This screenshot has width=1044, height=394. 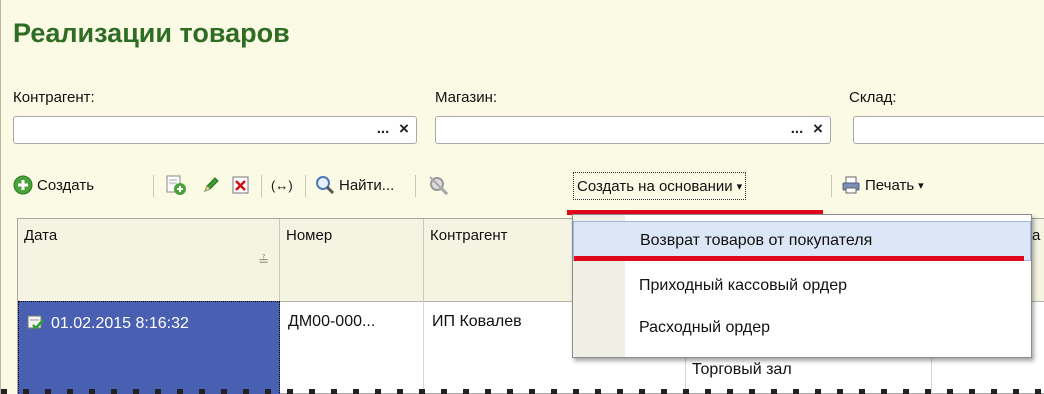 What do you see at coordinates (873, 97) in the screenshot?
I see `warehouse-label: Склад:` at bounding box center [873, 97].